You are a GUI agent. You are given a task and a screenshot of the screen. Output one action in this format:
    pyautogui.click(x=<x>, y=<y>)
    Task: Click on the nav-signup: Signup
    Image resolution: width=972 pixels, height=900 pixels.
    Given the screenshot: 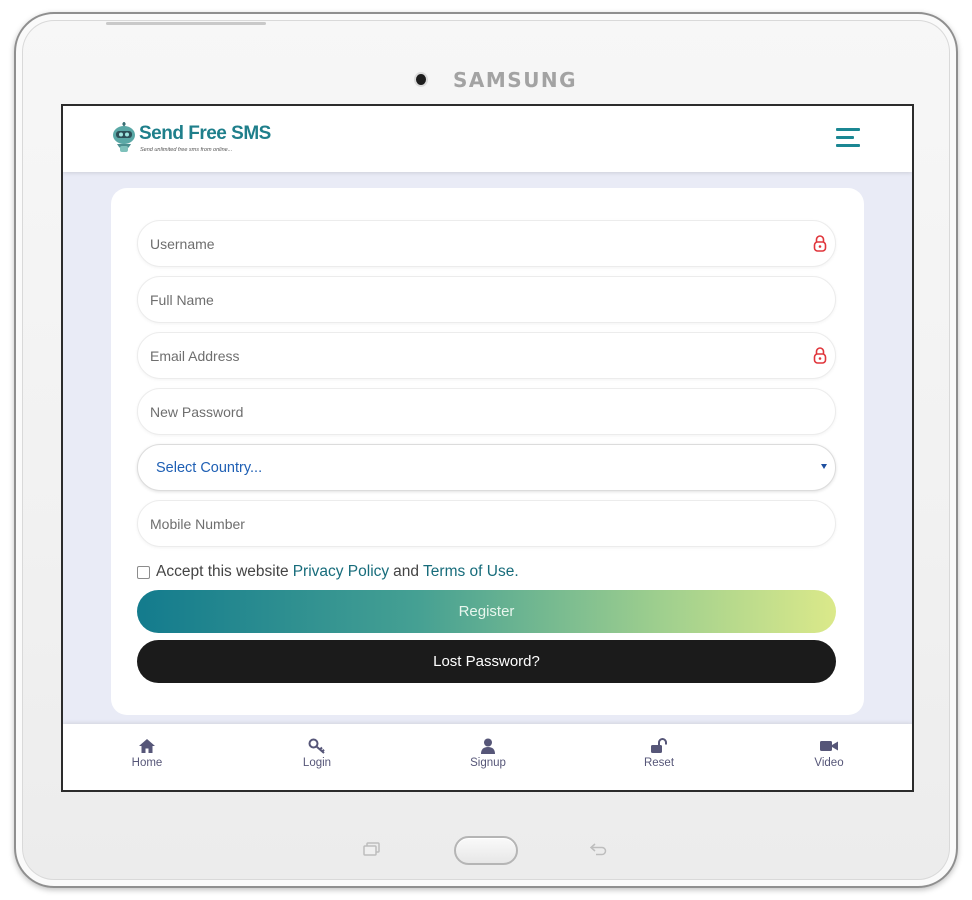 What is the action you would take?
    pyautogui.click(x=488, y=753)
    